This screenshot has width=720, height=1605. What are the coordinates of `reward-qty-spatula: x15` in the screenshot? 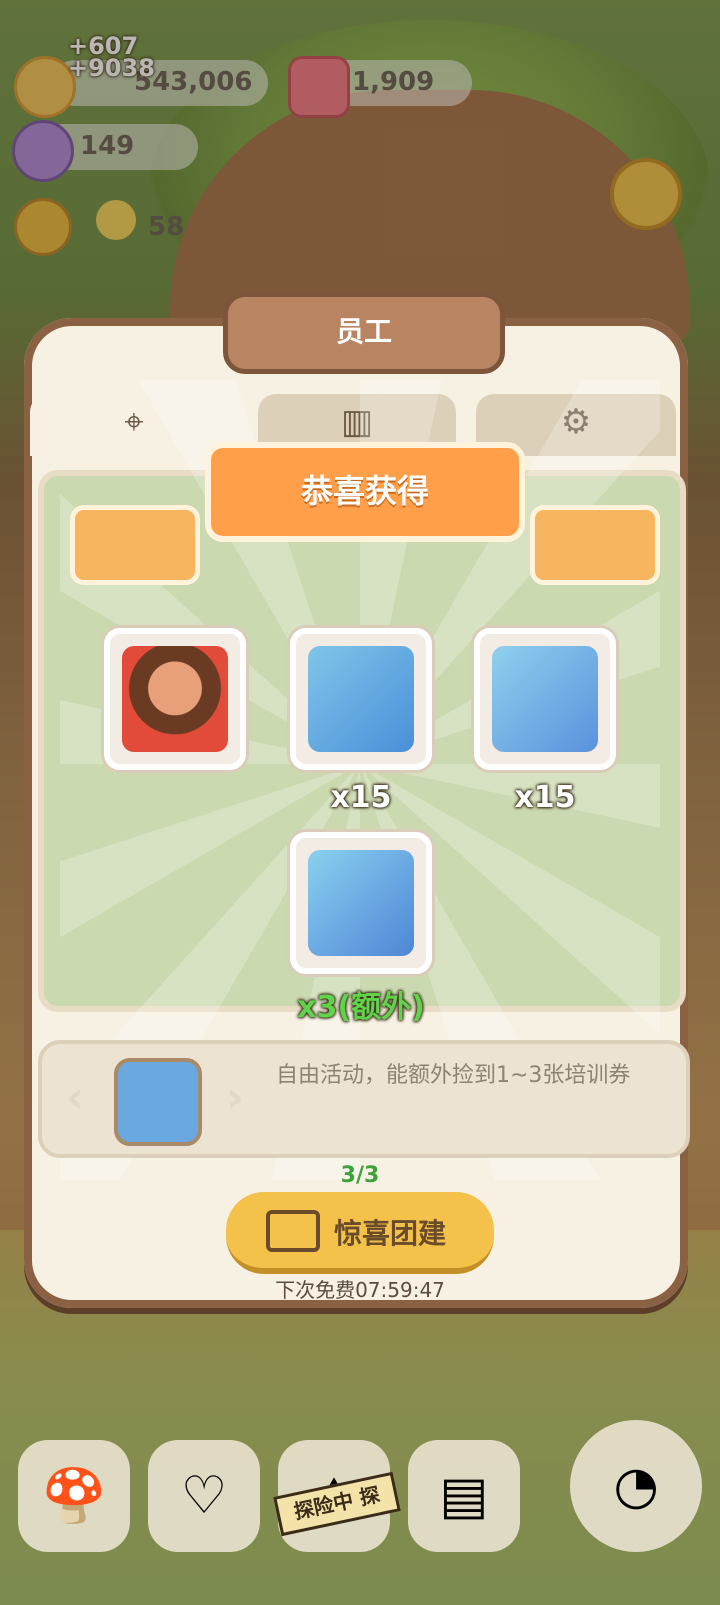 It's located at (545, 797).